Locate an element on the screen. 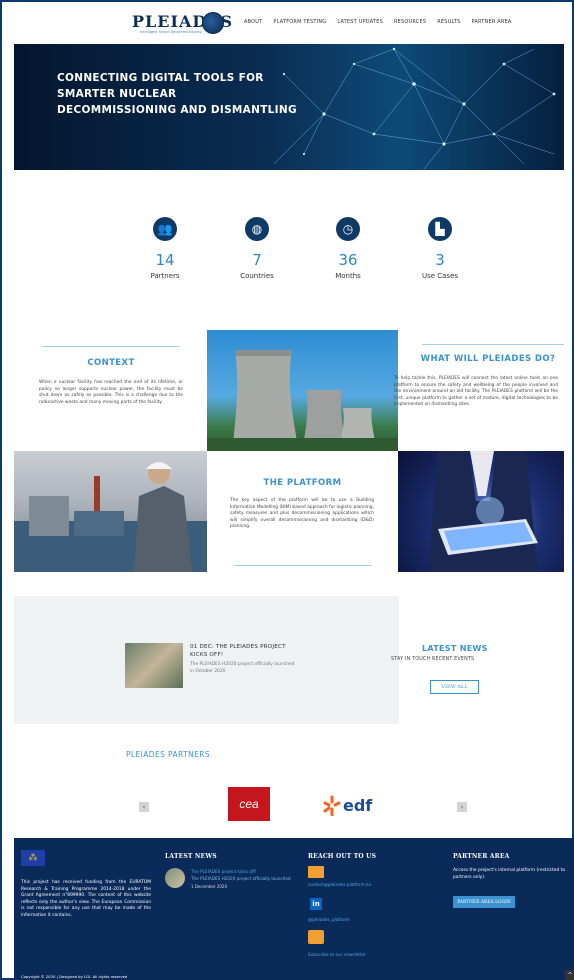  logo-globe-icon is located at coordinates (213, 23).